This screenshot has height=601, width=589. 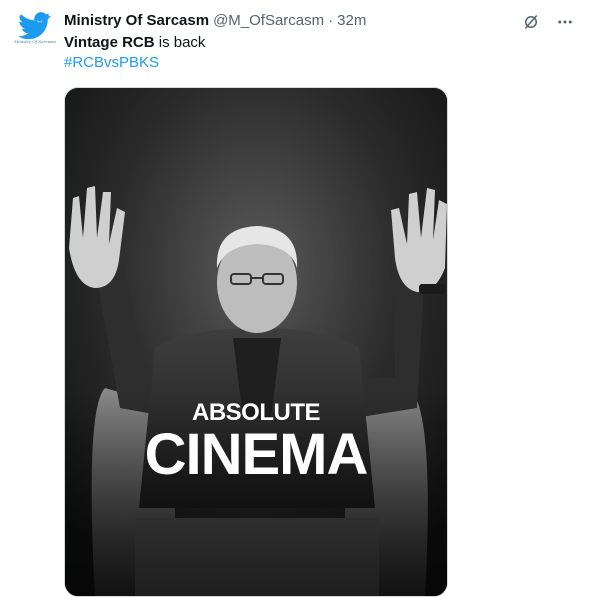 I want to click on grok-button, so click(x=531, y=22).